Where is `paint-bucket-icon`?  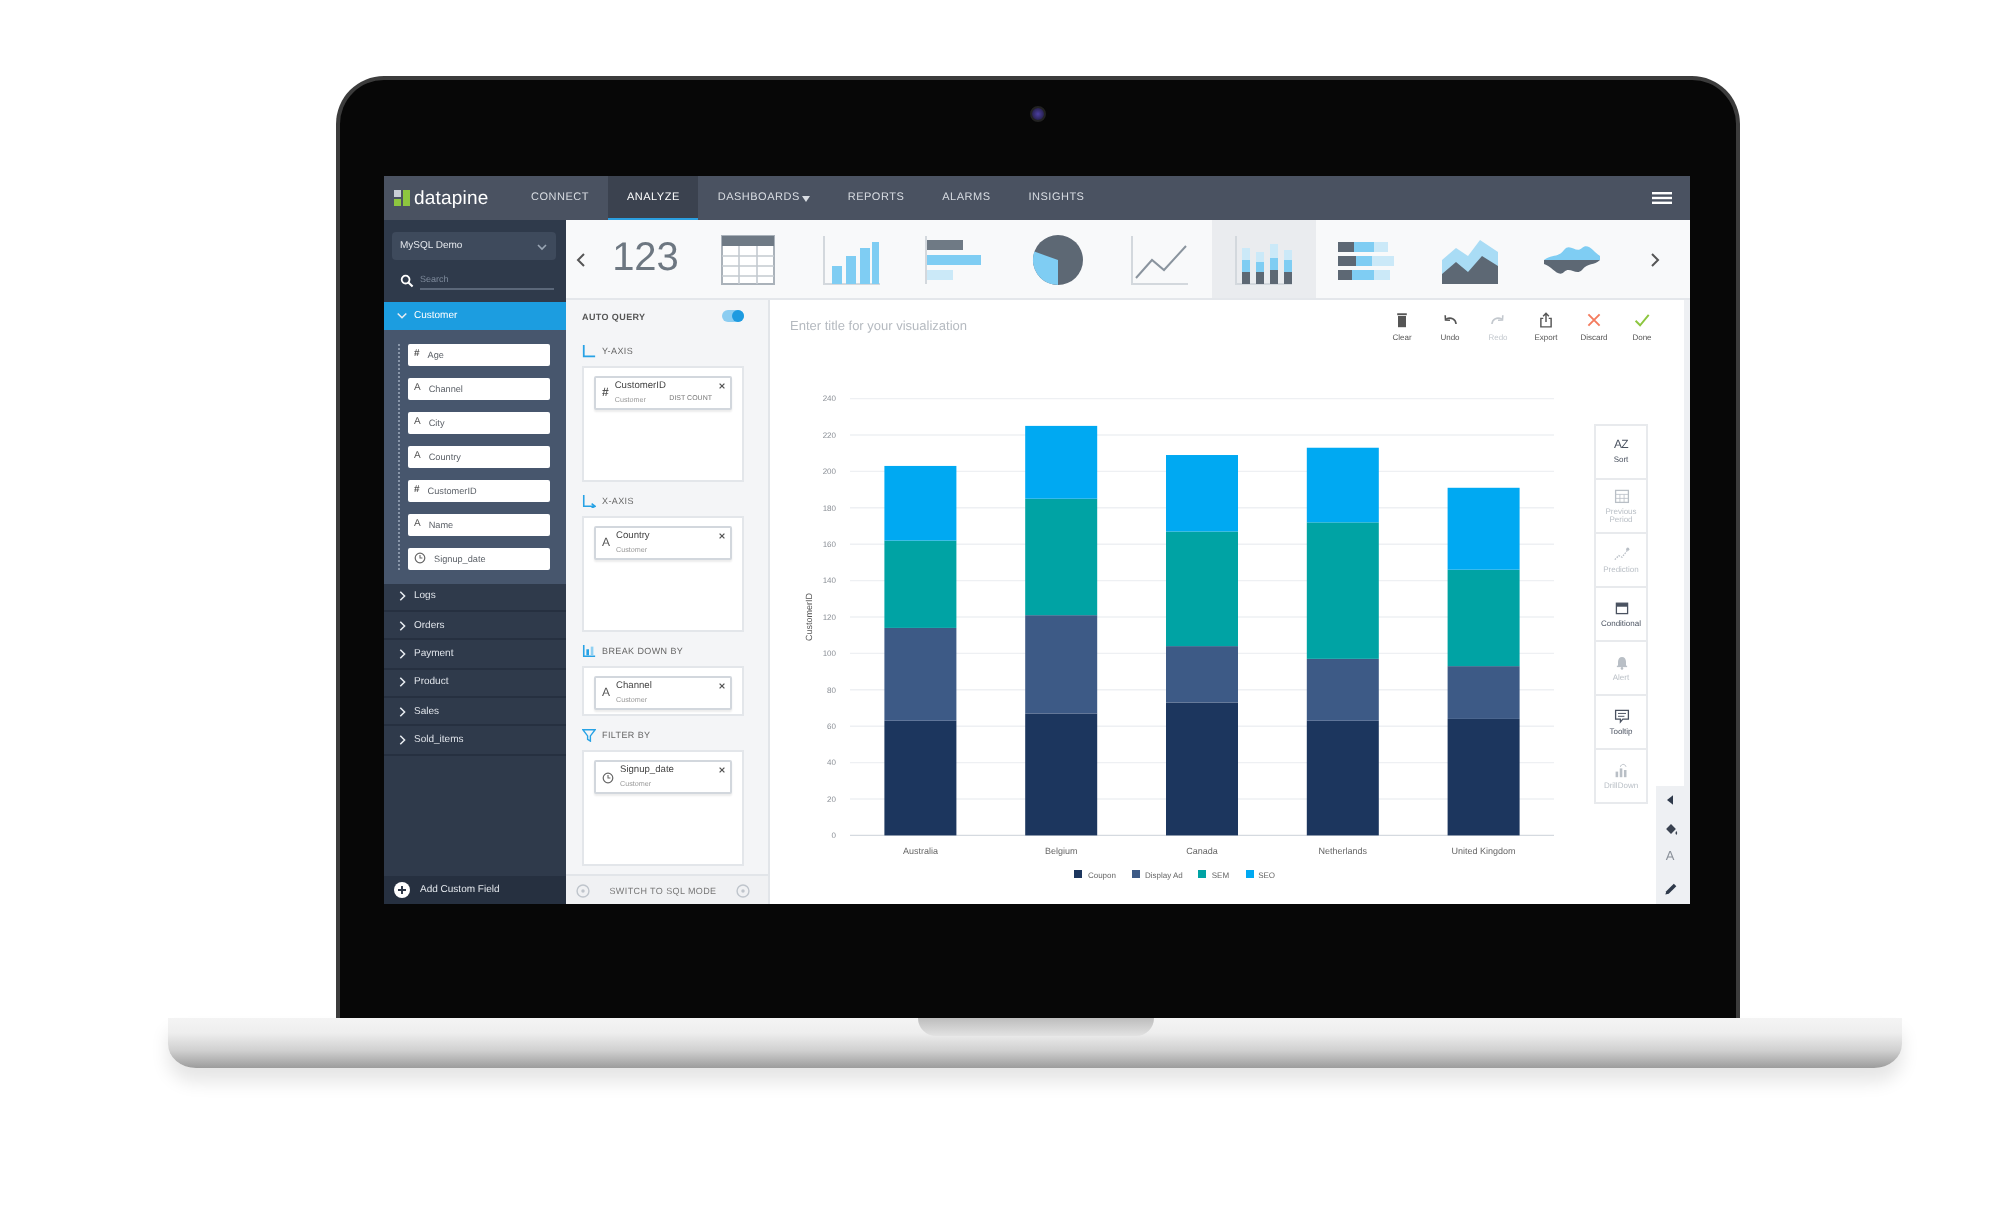
paint-bucket-icon is located at coordinates (1670, 829).